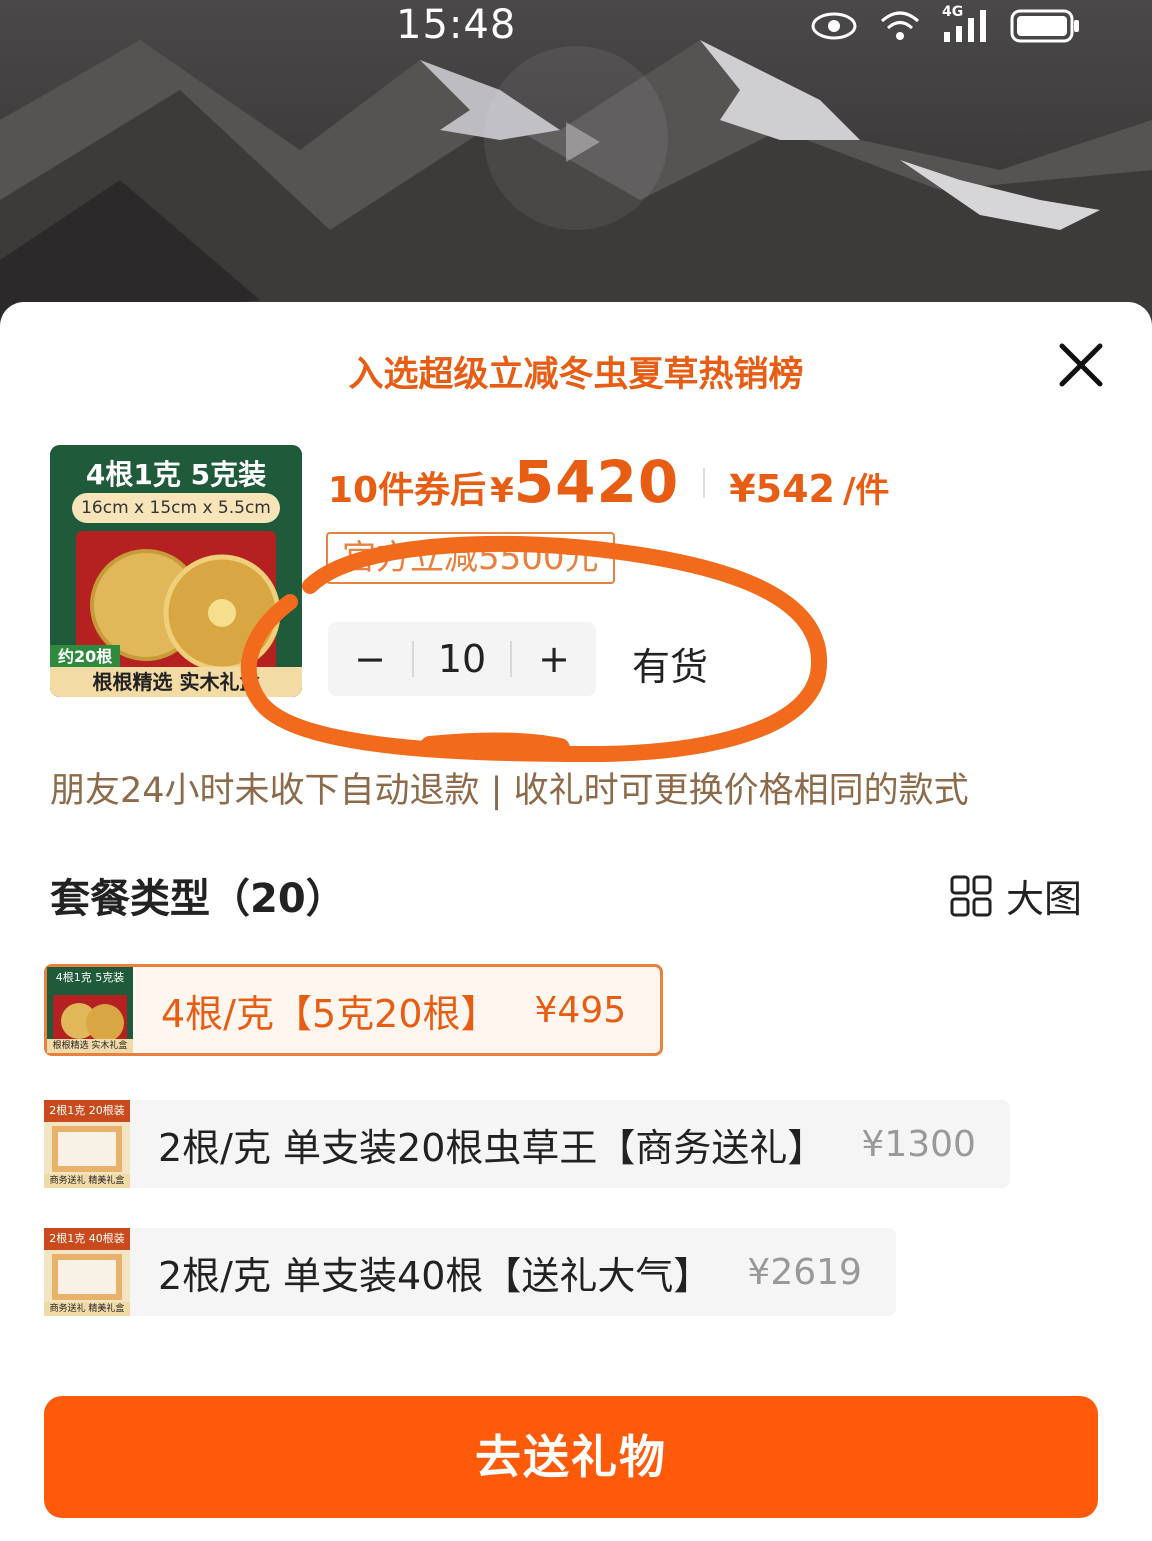 The height and width of the screenshot is (1541, 1152). What do you see at coordinates (966, 24) in the screenshot?
I see `cellular-signal-icon: 4G` at bounding box center [966, 24].